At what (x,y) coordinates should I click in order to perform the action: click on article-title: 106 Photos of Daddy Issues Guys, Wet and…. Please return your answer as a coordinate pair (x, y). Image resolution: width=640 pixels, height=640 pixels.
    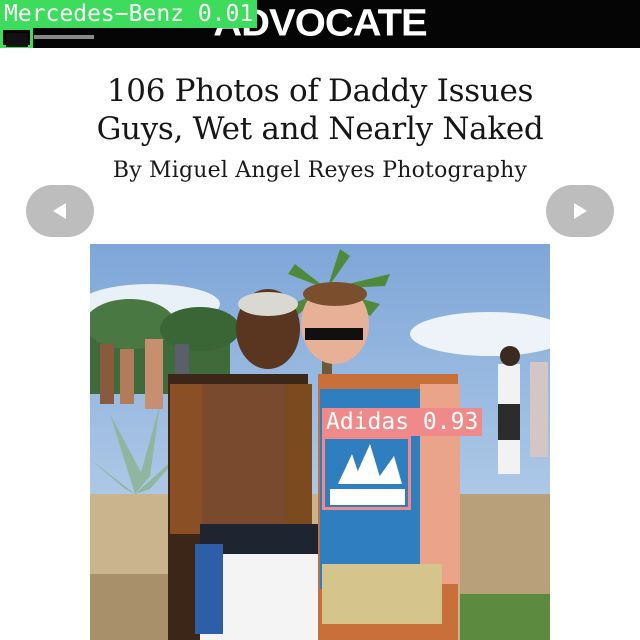
    Looking at the image, I should click on (320, 110).